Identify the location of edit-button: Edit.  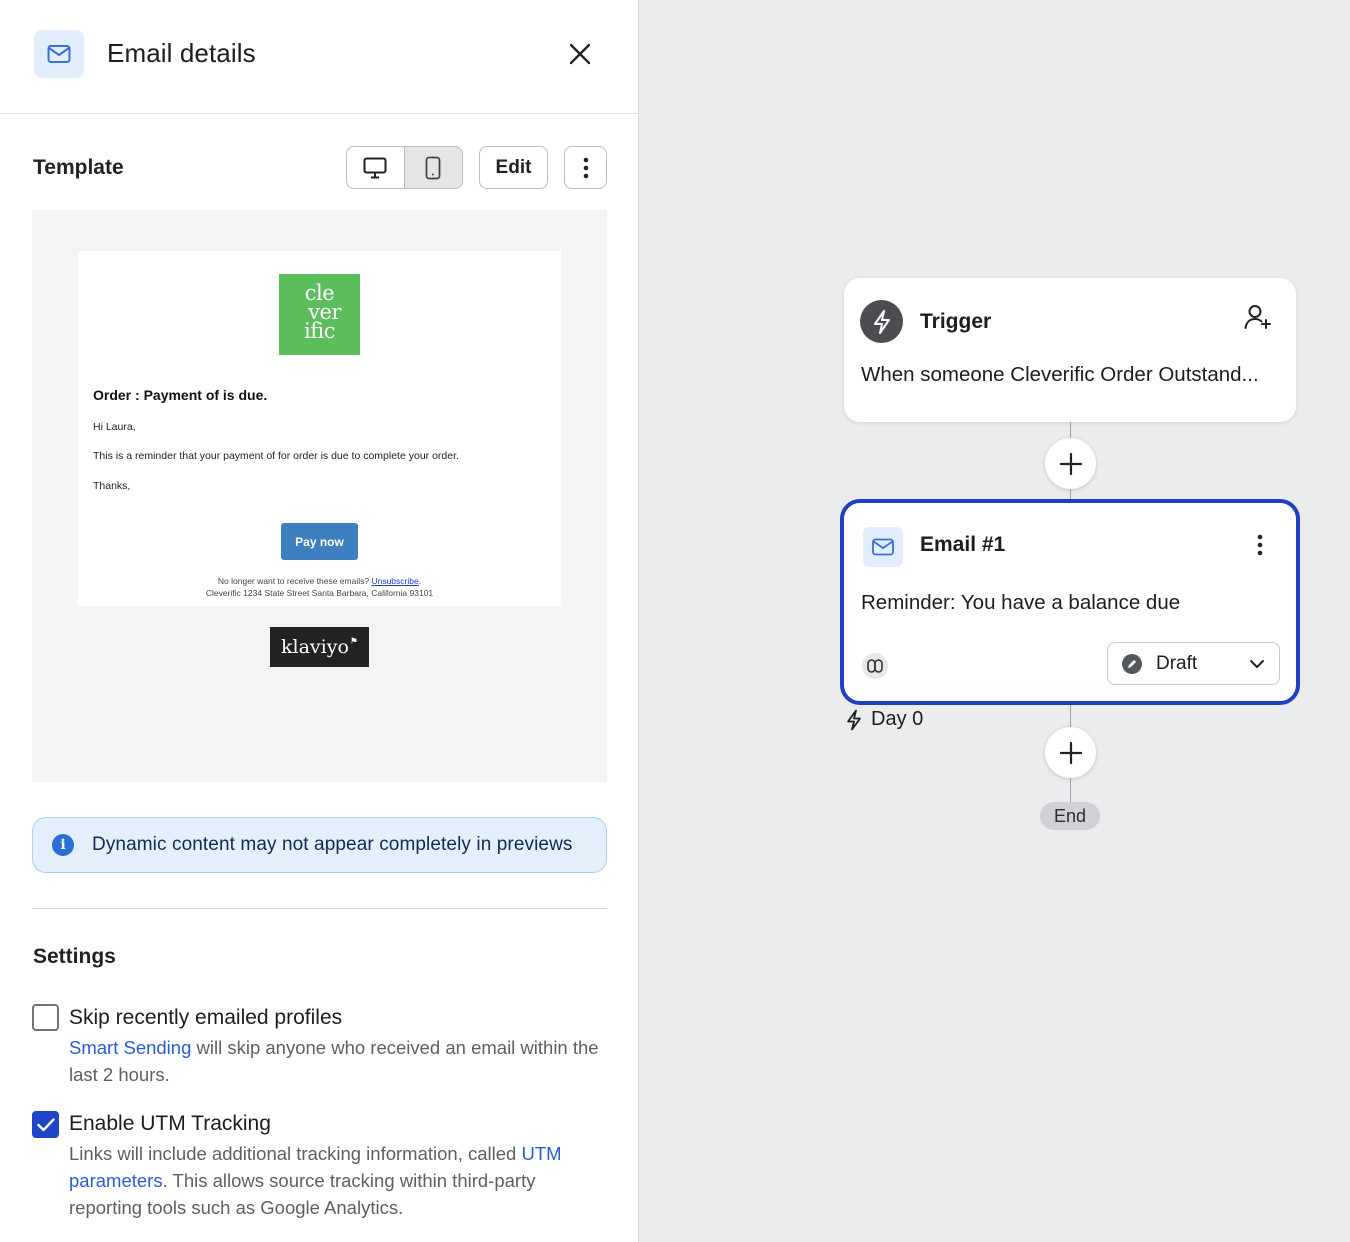
(513, 167).